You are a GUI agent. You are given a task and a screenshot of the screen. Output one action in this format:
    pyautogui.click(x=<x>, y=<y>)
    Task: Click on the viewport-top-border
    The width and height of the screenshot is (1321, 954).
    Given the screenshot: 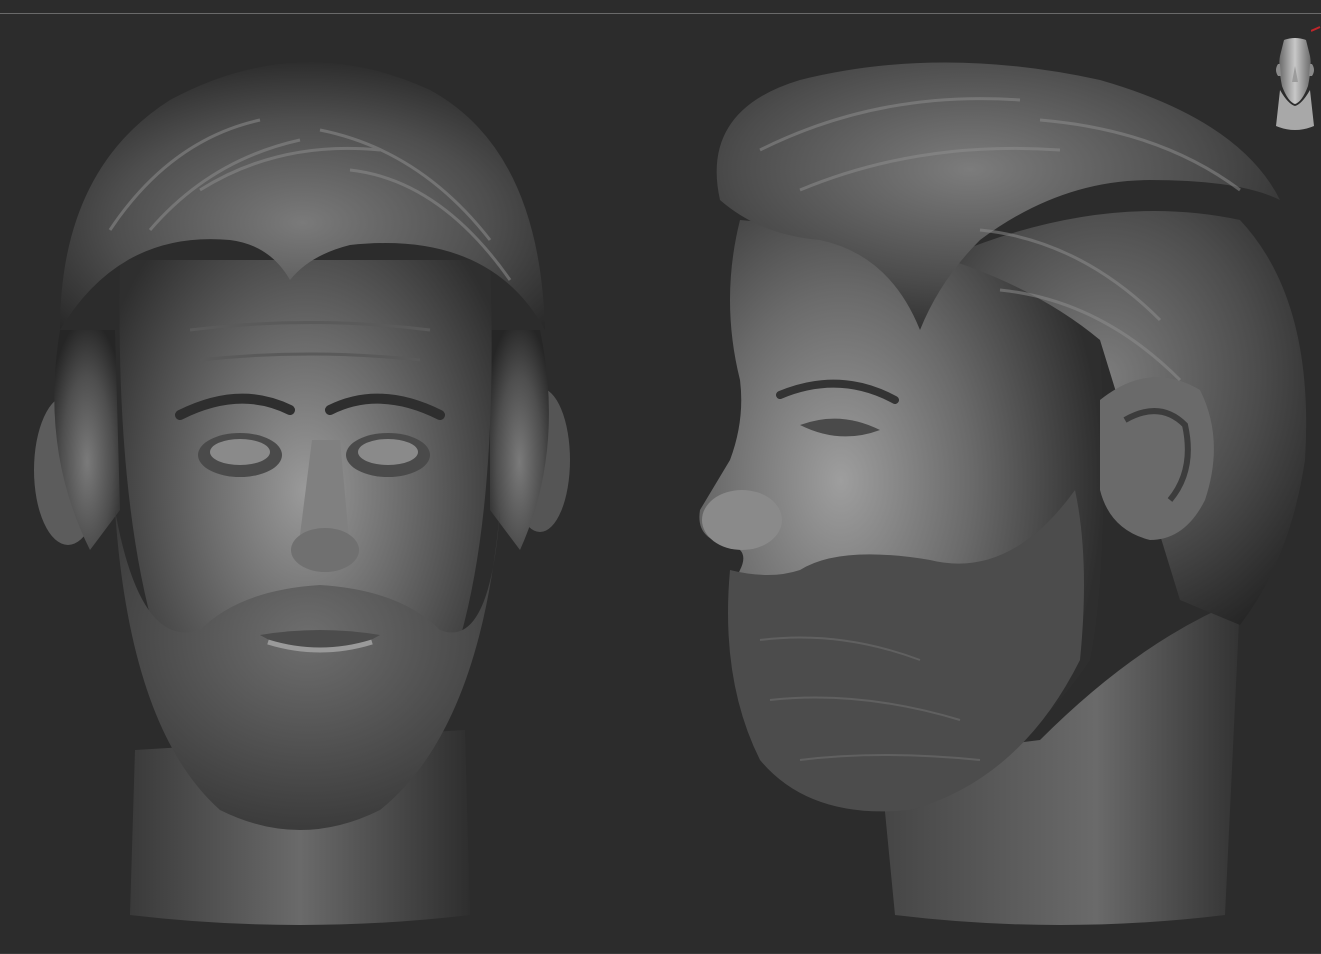 What is the action you would take?
    pyautogui.click(x=660, y=13)
    